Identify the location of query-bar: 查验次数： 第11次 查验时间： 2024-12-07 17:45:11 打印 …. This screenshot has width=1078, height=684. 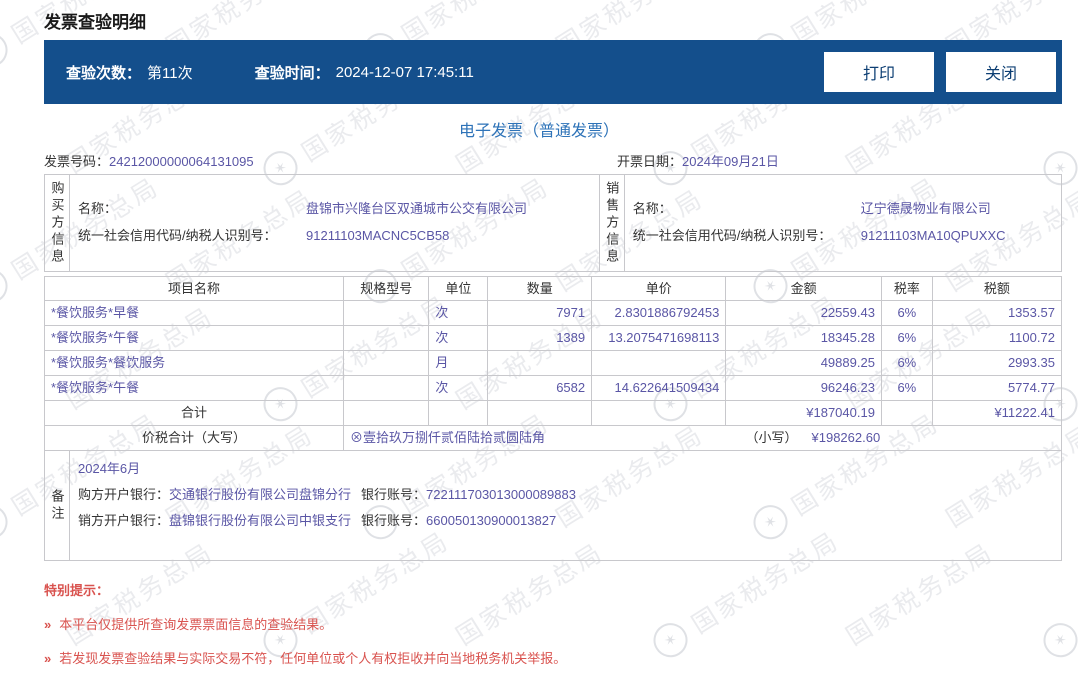
(553, 72).